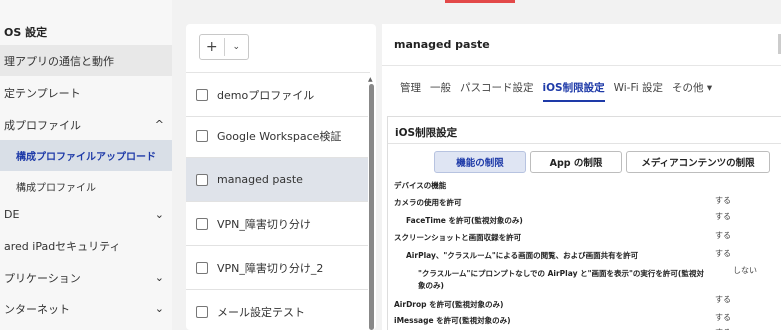 The width and height of the screenshot is (781, 330). What do you see at coordinates (159, 124) in the screenshot?
I see `chevron-up-icon: ^` at bounding box center [159, 124].